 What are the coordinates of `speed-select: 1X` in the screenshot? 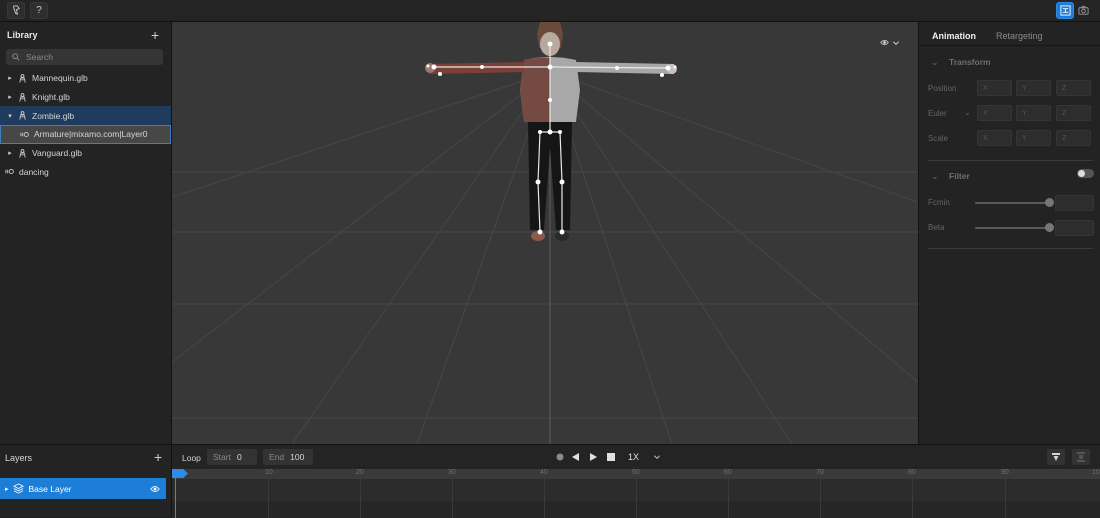 It's located at (648, 457).